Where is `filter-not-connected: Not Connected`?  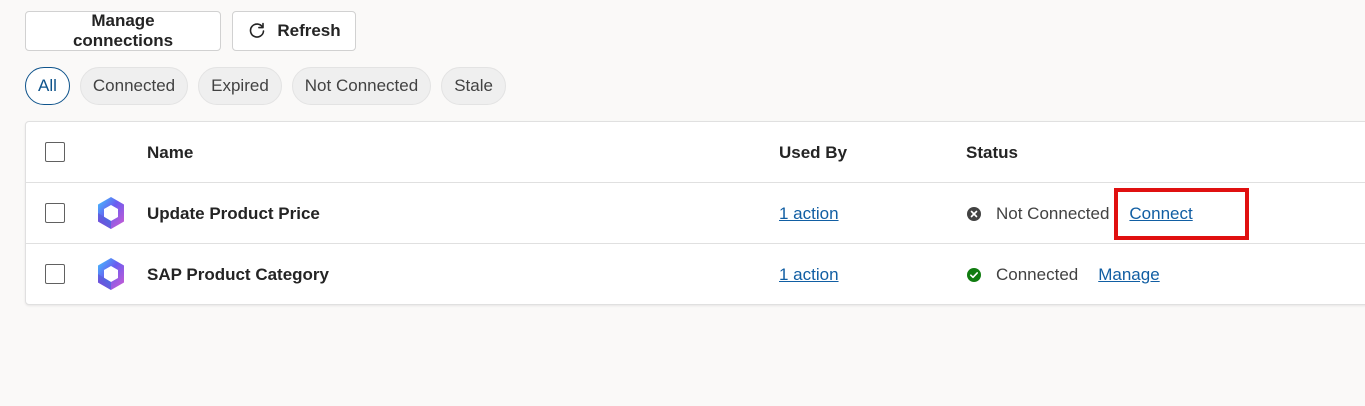 filter-not-connected: Not Connected is located at coordinates (361, 86).